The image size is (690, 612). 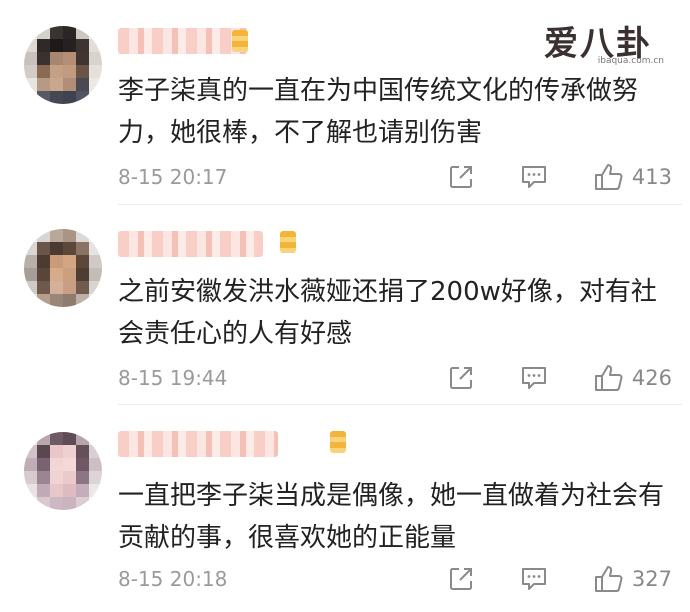 What do you see at coordinates (173, 579) in the screenshot?
I see `comment-time: 8-15 20:18` at bounding box center [173, 579].